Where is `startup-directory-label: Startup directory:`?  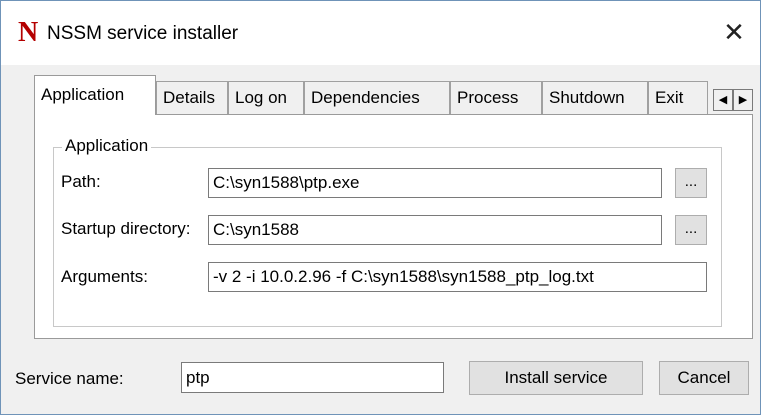 startup-directory-label: Startup directory: is located at coordinates (126, 228).